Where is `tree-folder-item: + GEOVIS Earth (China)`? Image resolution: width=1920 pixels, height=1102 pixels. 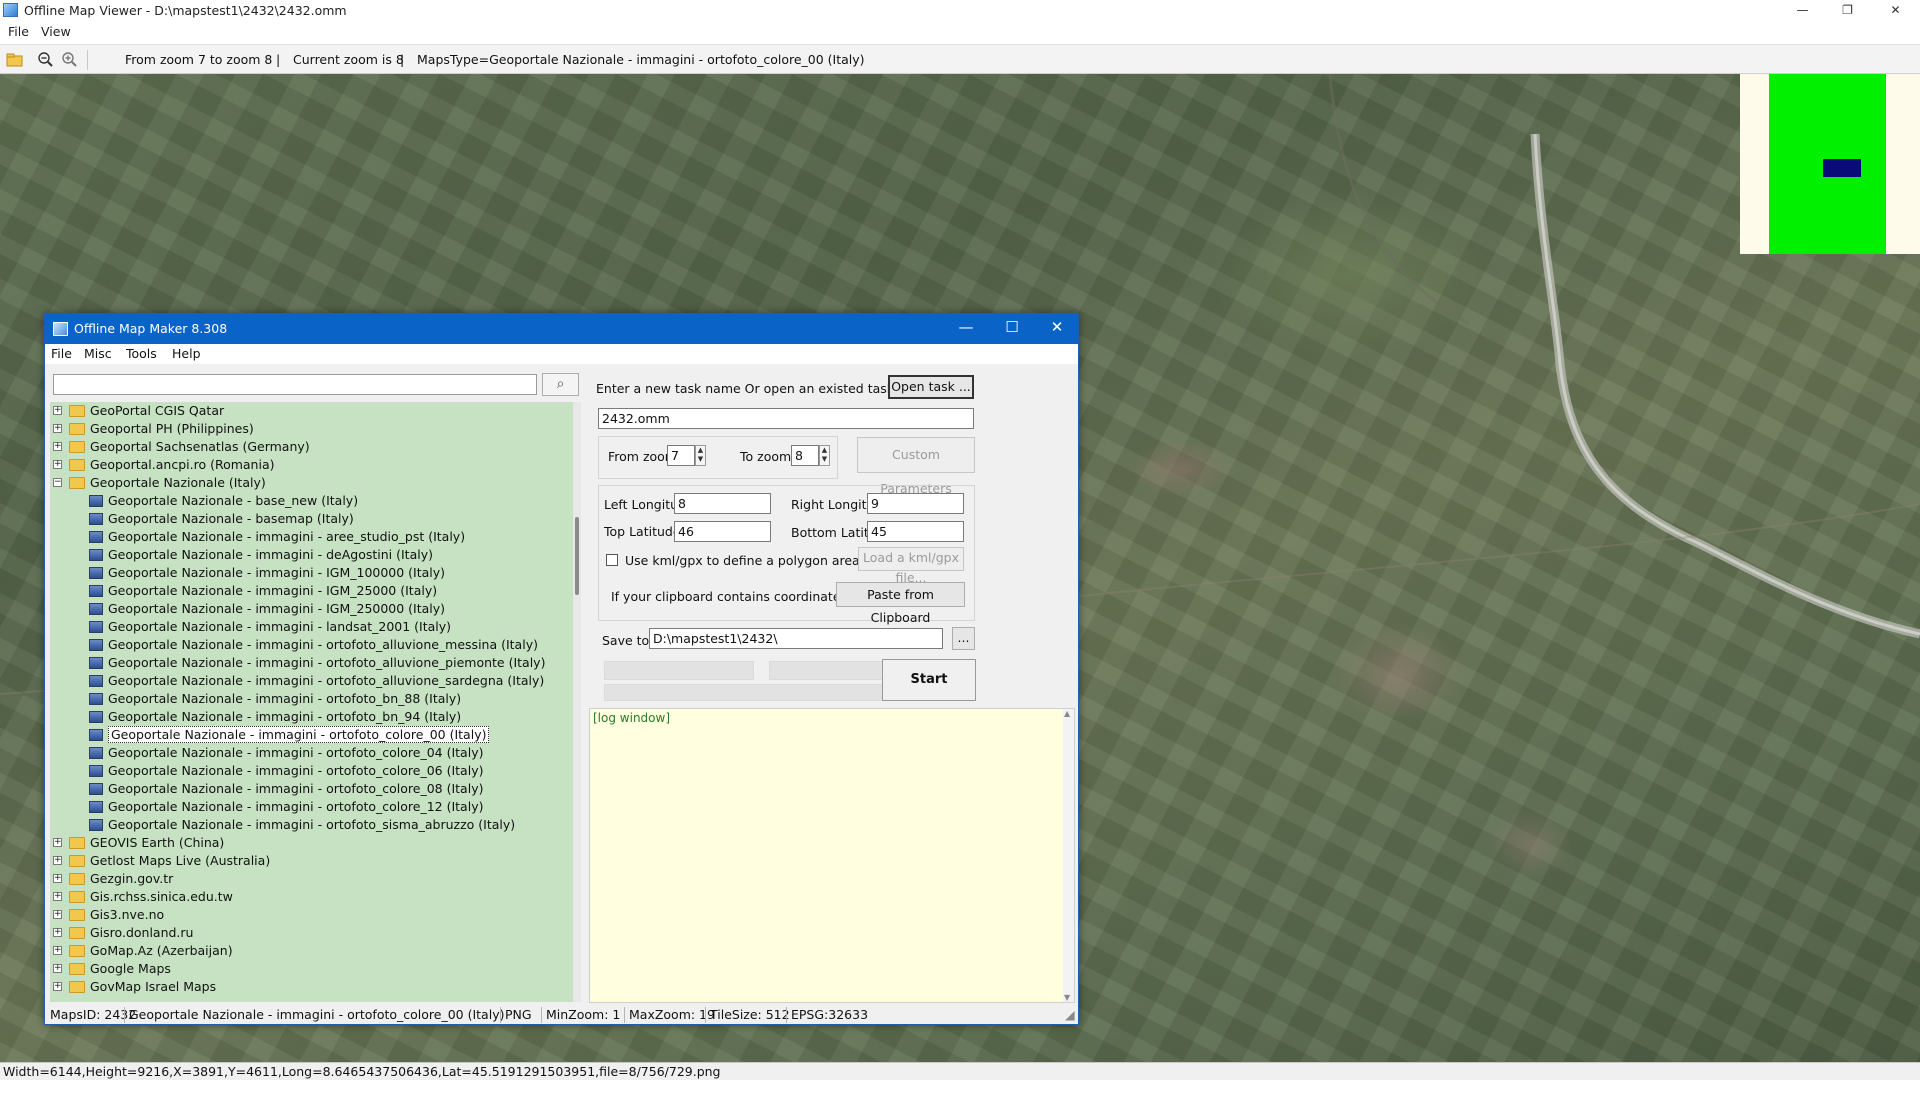 tree-folder-item: + GEOVIS Earth (China) is located at coordinates (310, 843).